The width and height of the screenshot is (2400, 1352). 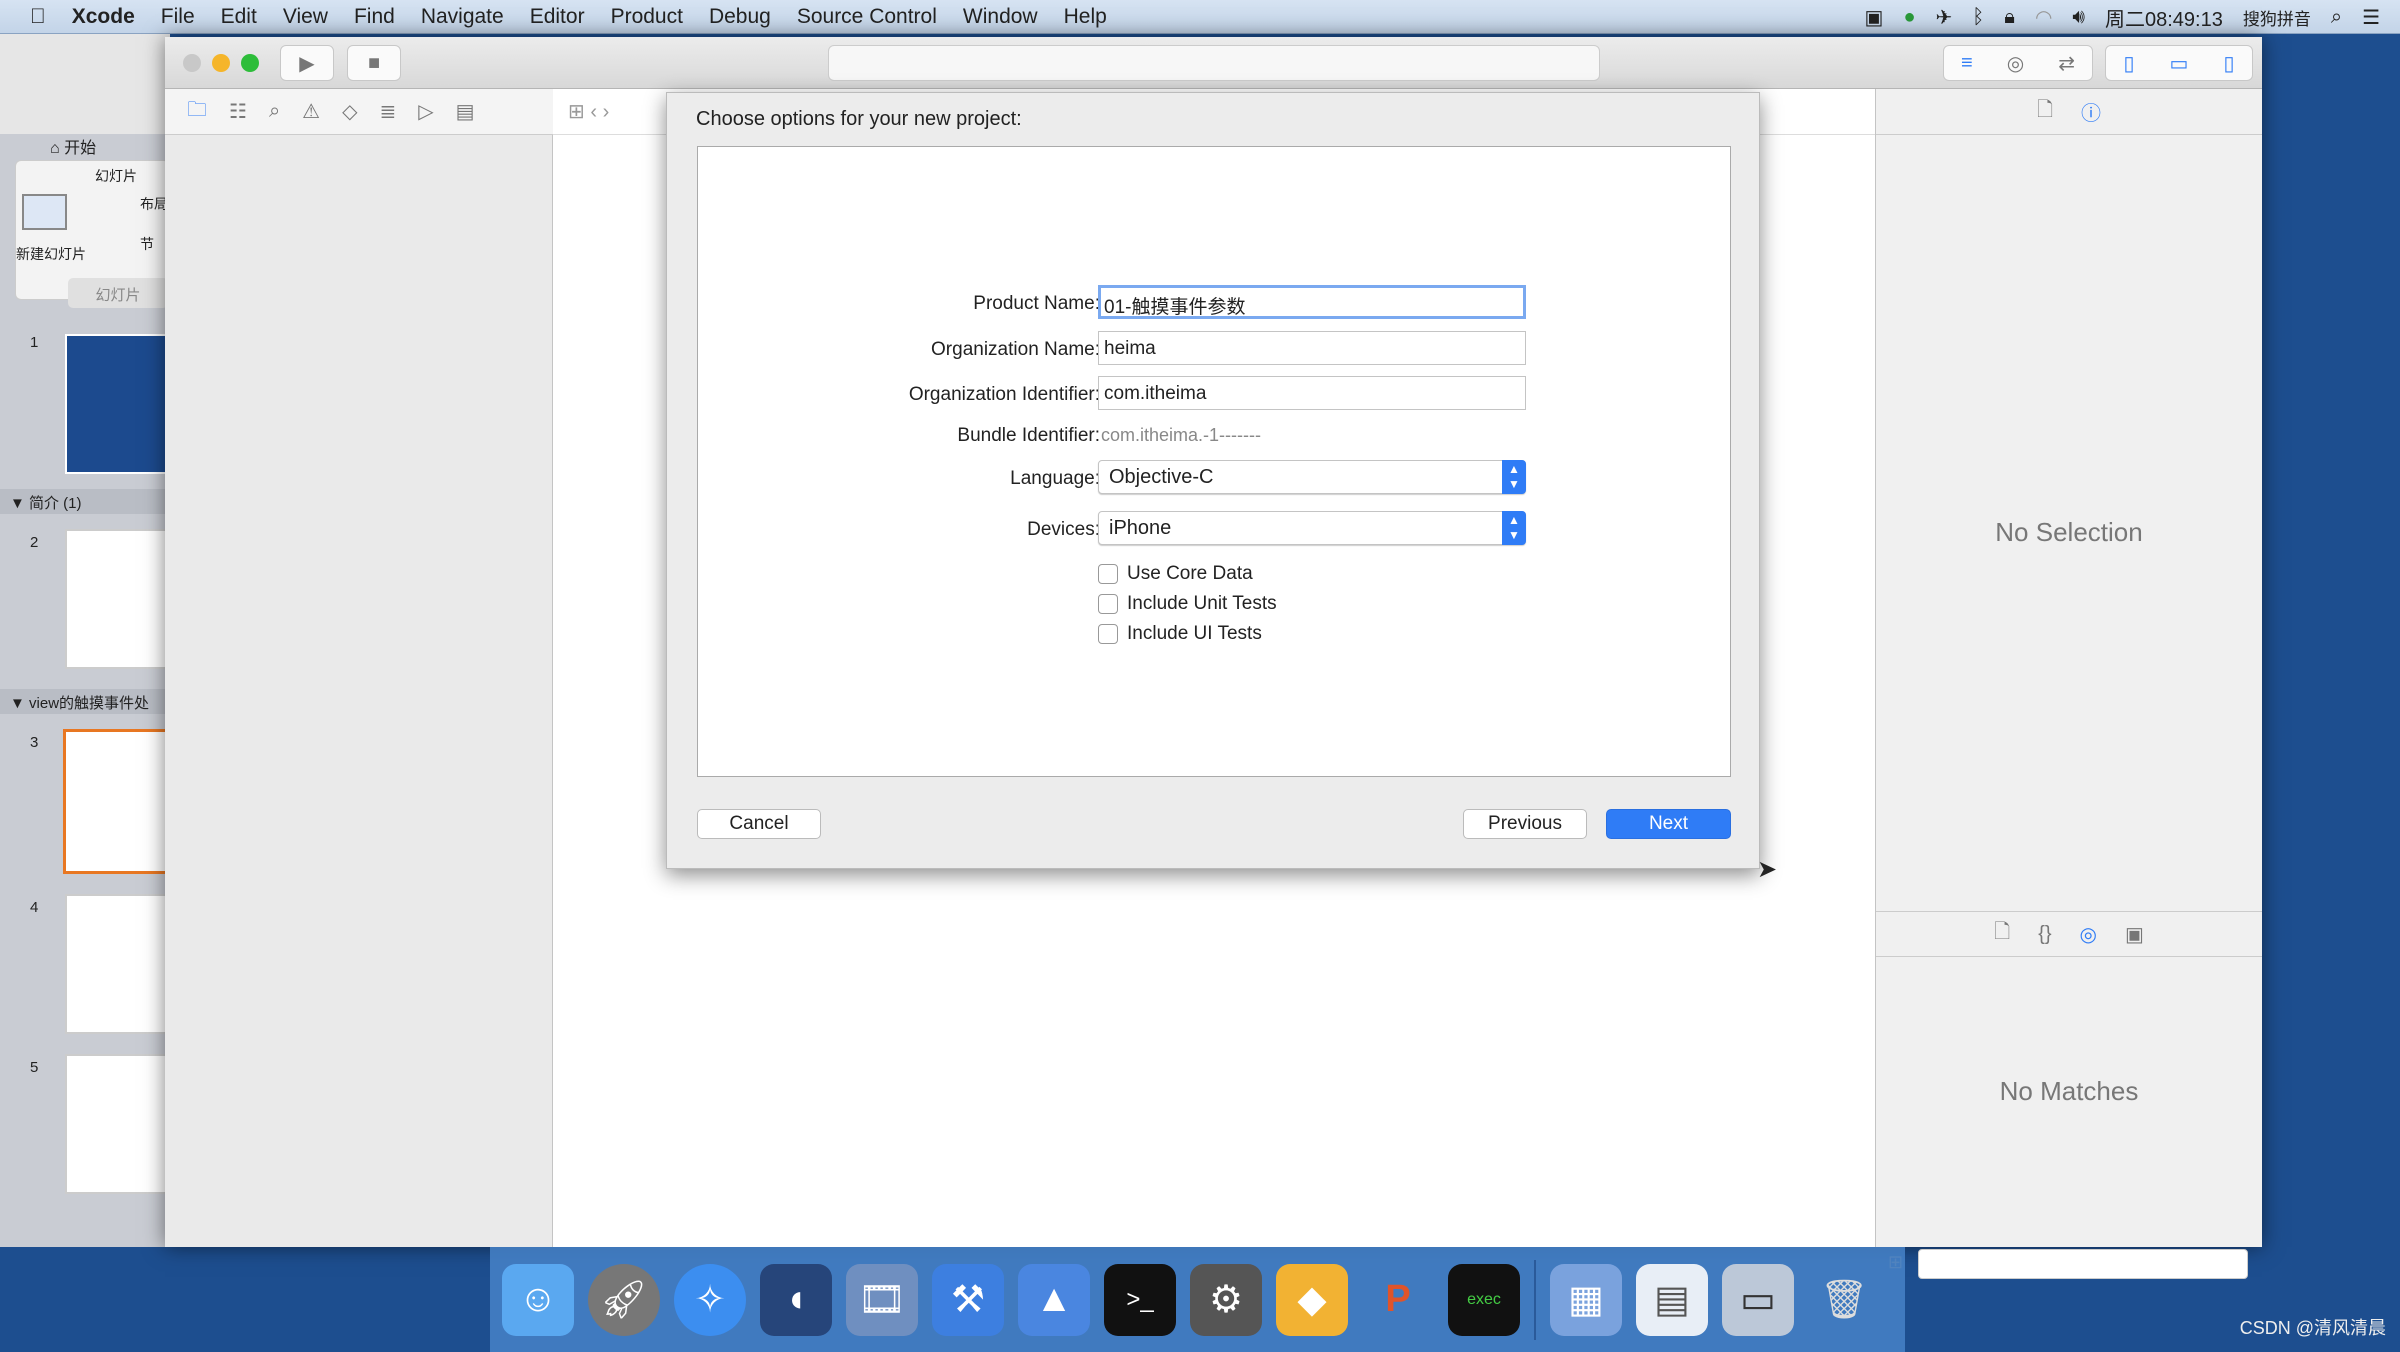 I want to click on related-items-icon: ⊞, so click(x=576, y=112).